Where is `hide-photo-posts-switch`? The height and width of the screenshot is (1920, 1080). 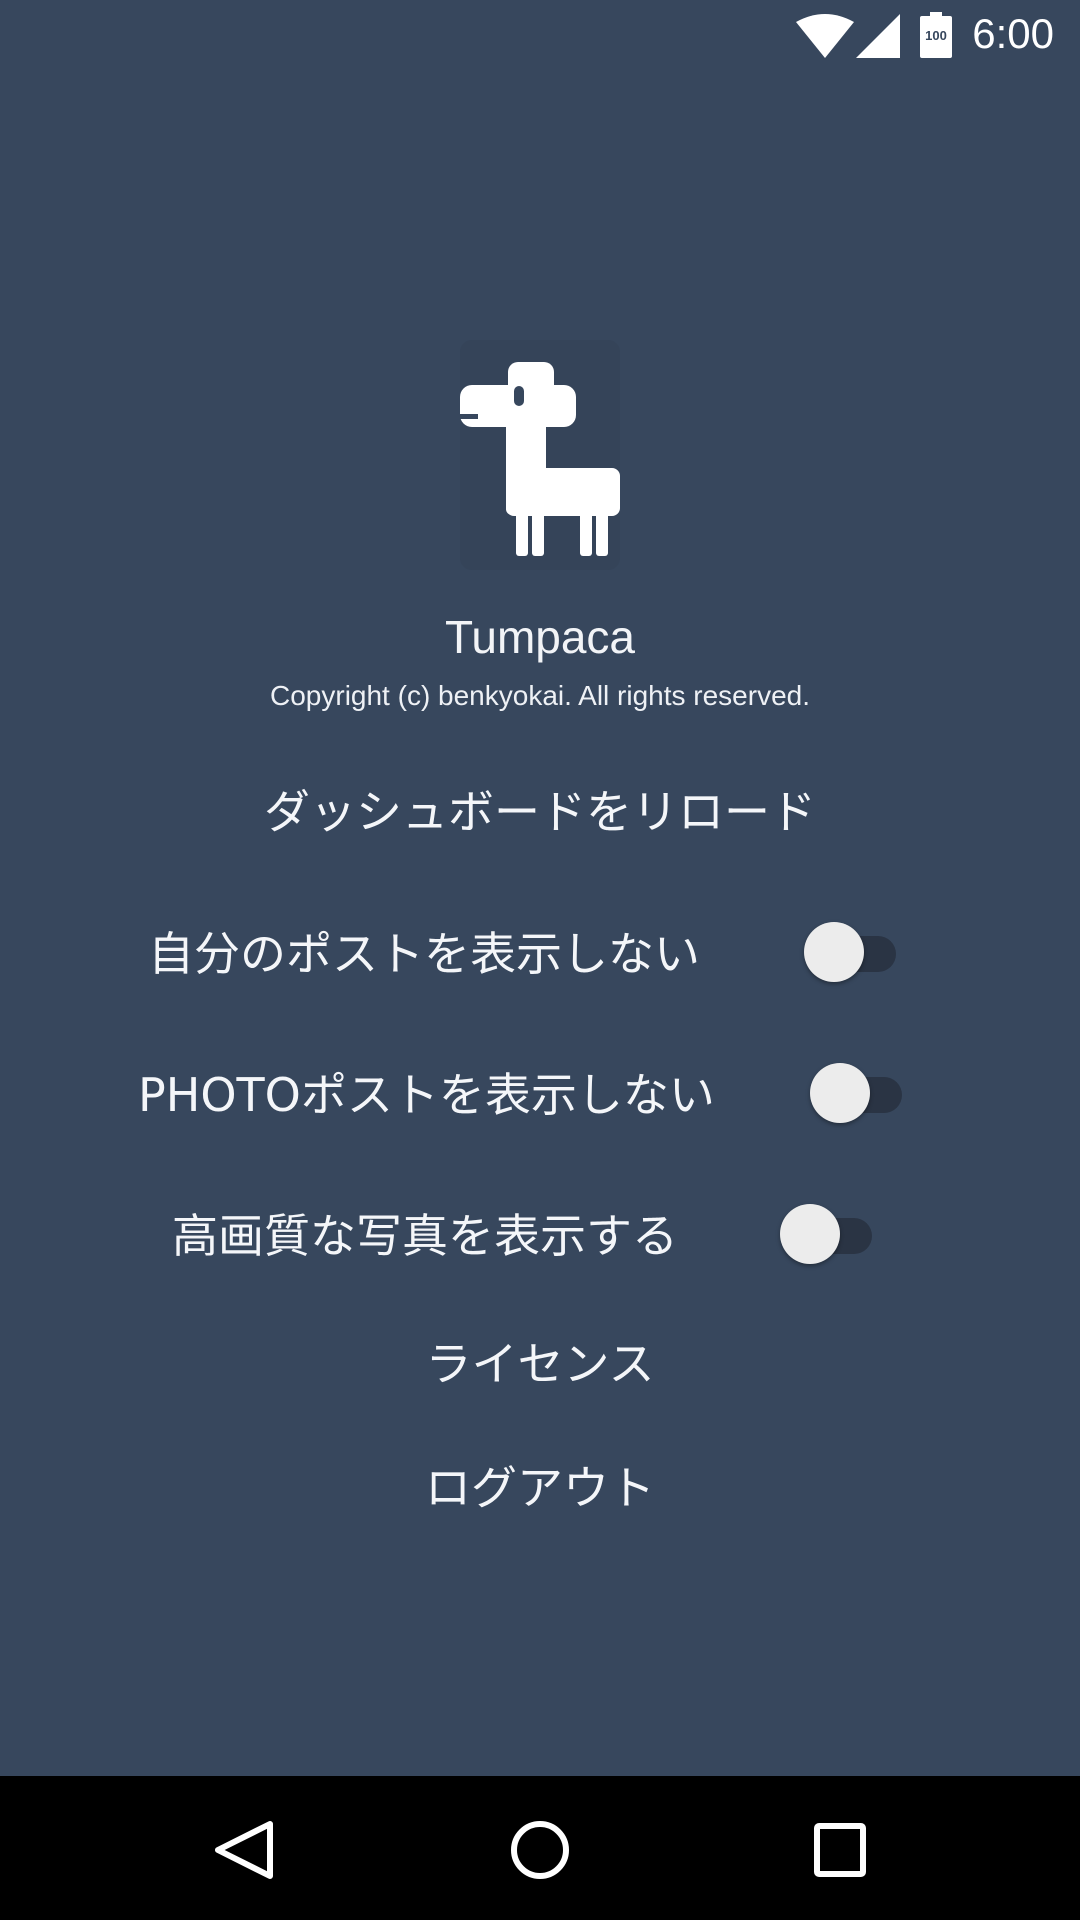
hide-photo-posts-switch is located at coordinates (860, 1092).